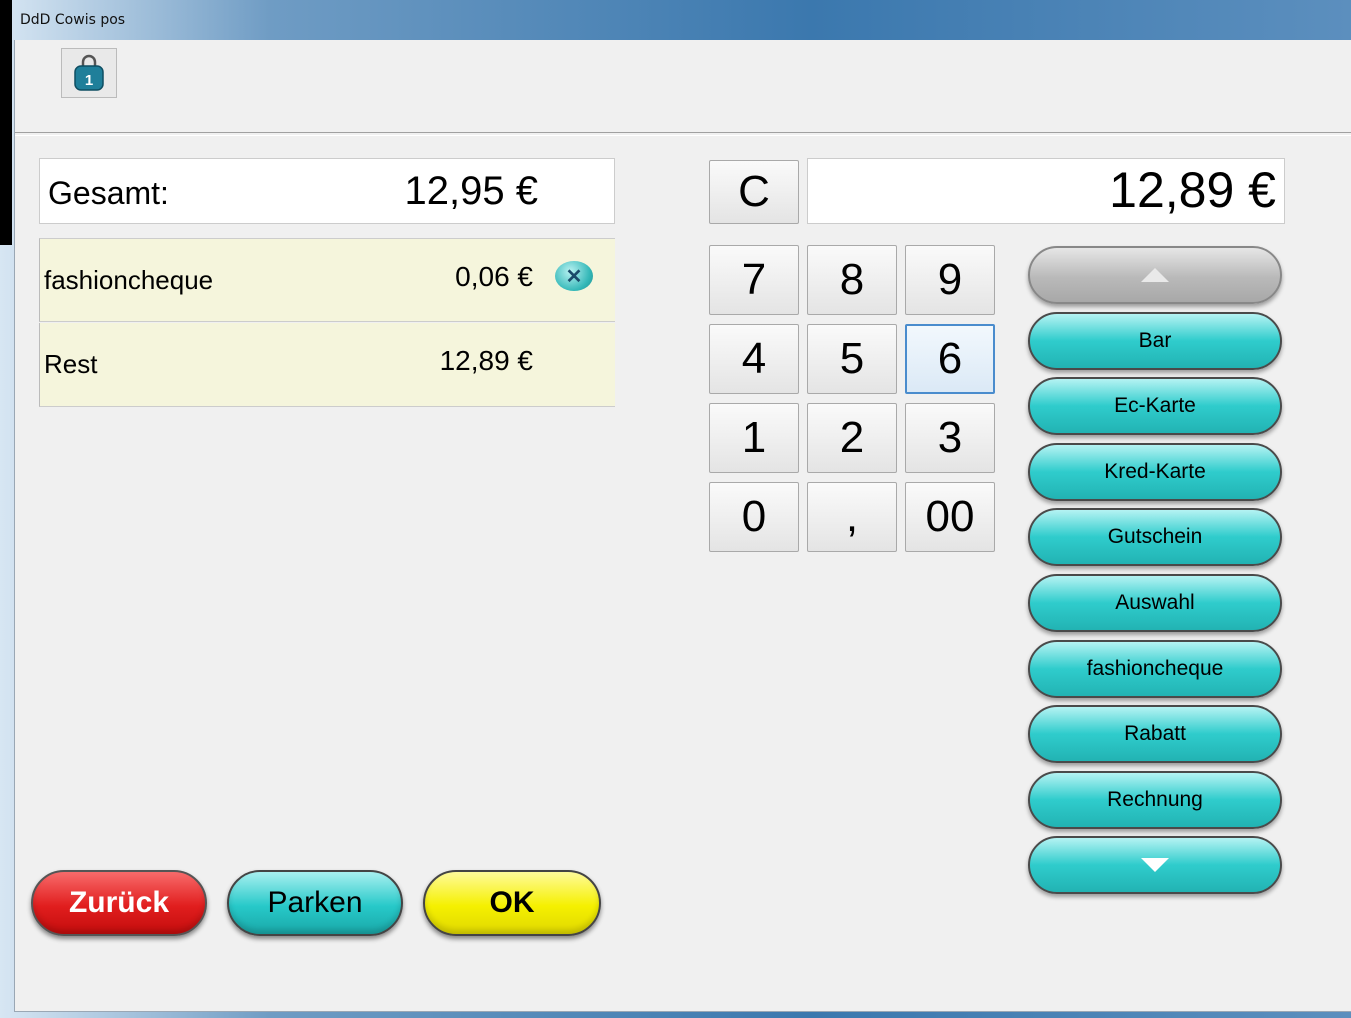 The width and height of the screenshot is (1351, 1018). I want to click on back-button: Zurück, so click(119, 903).